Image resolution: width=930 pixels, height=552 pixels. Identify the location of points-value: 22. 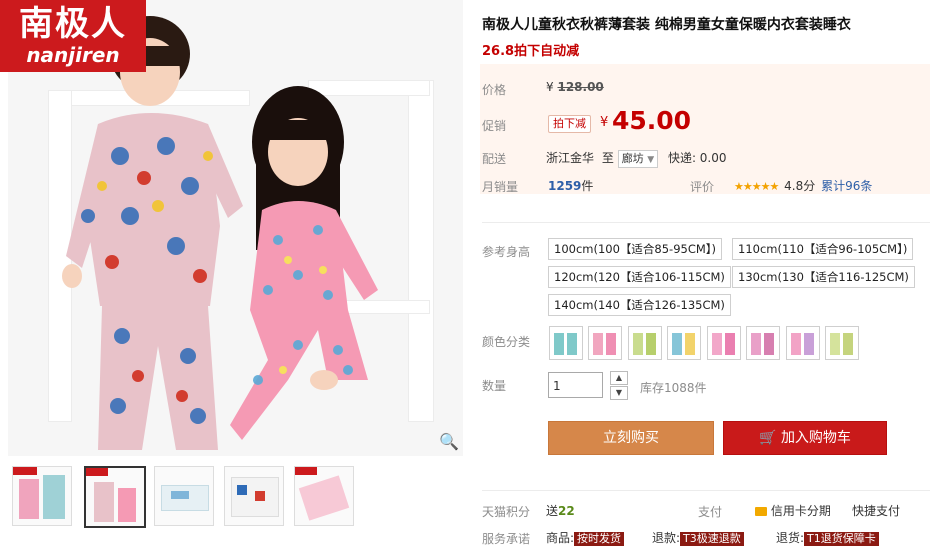
(566, 511).